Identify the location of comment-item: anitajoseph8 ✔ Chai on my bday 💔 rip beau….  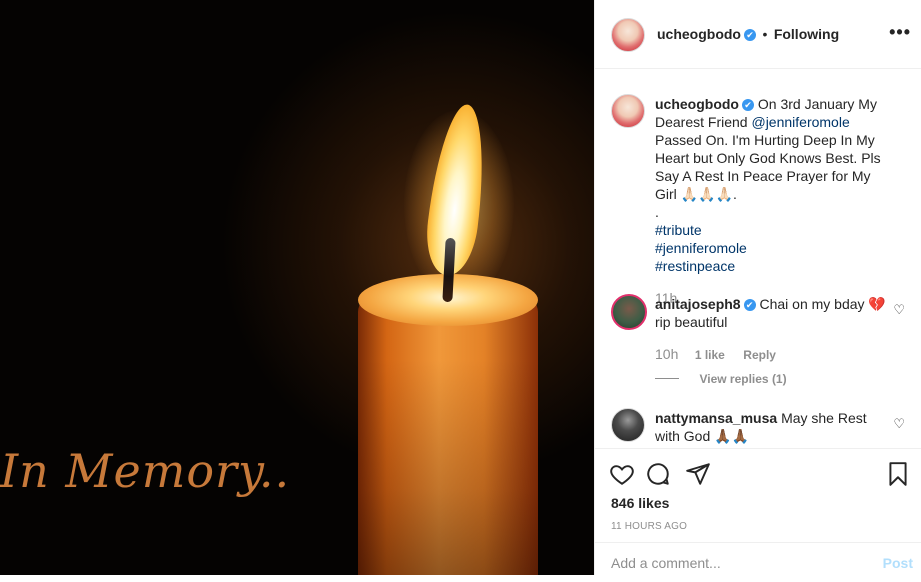
(759, 342).